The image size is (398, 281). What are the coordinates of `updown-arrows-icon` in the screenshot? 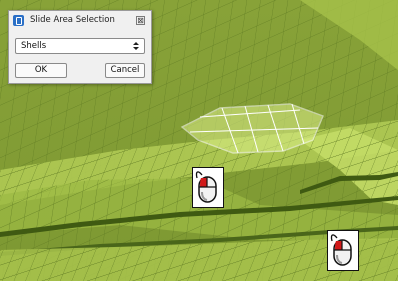 It's located at (136, 46).